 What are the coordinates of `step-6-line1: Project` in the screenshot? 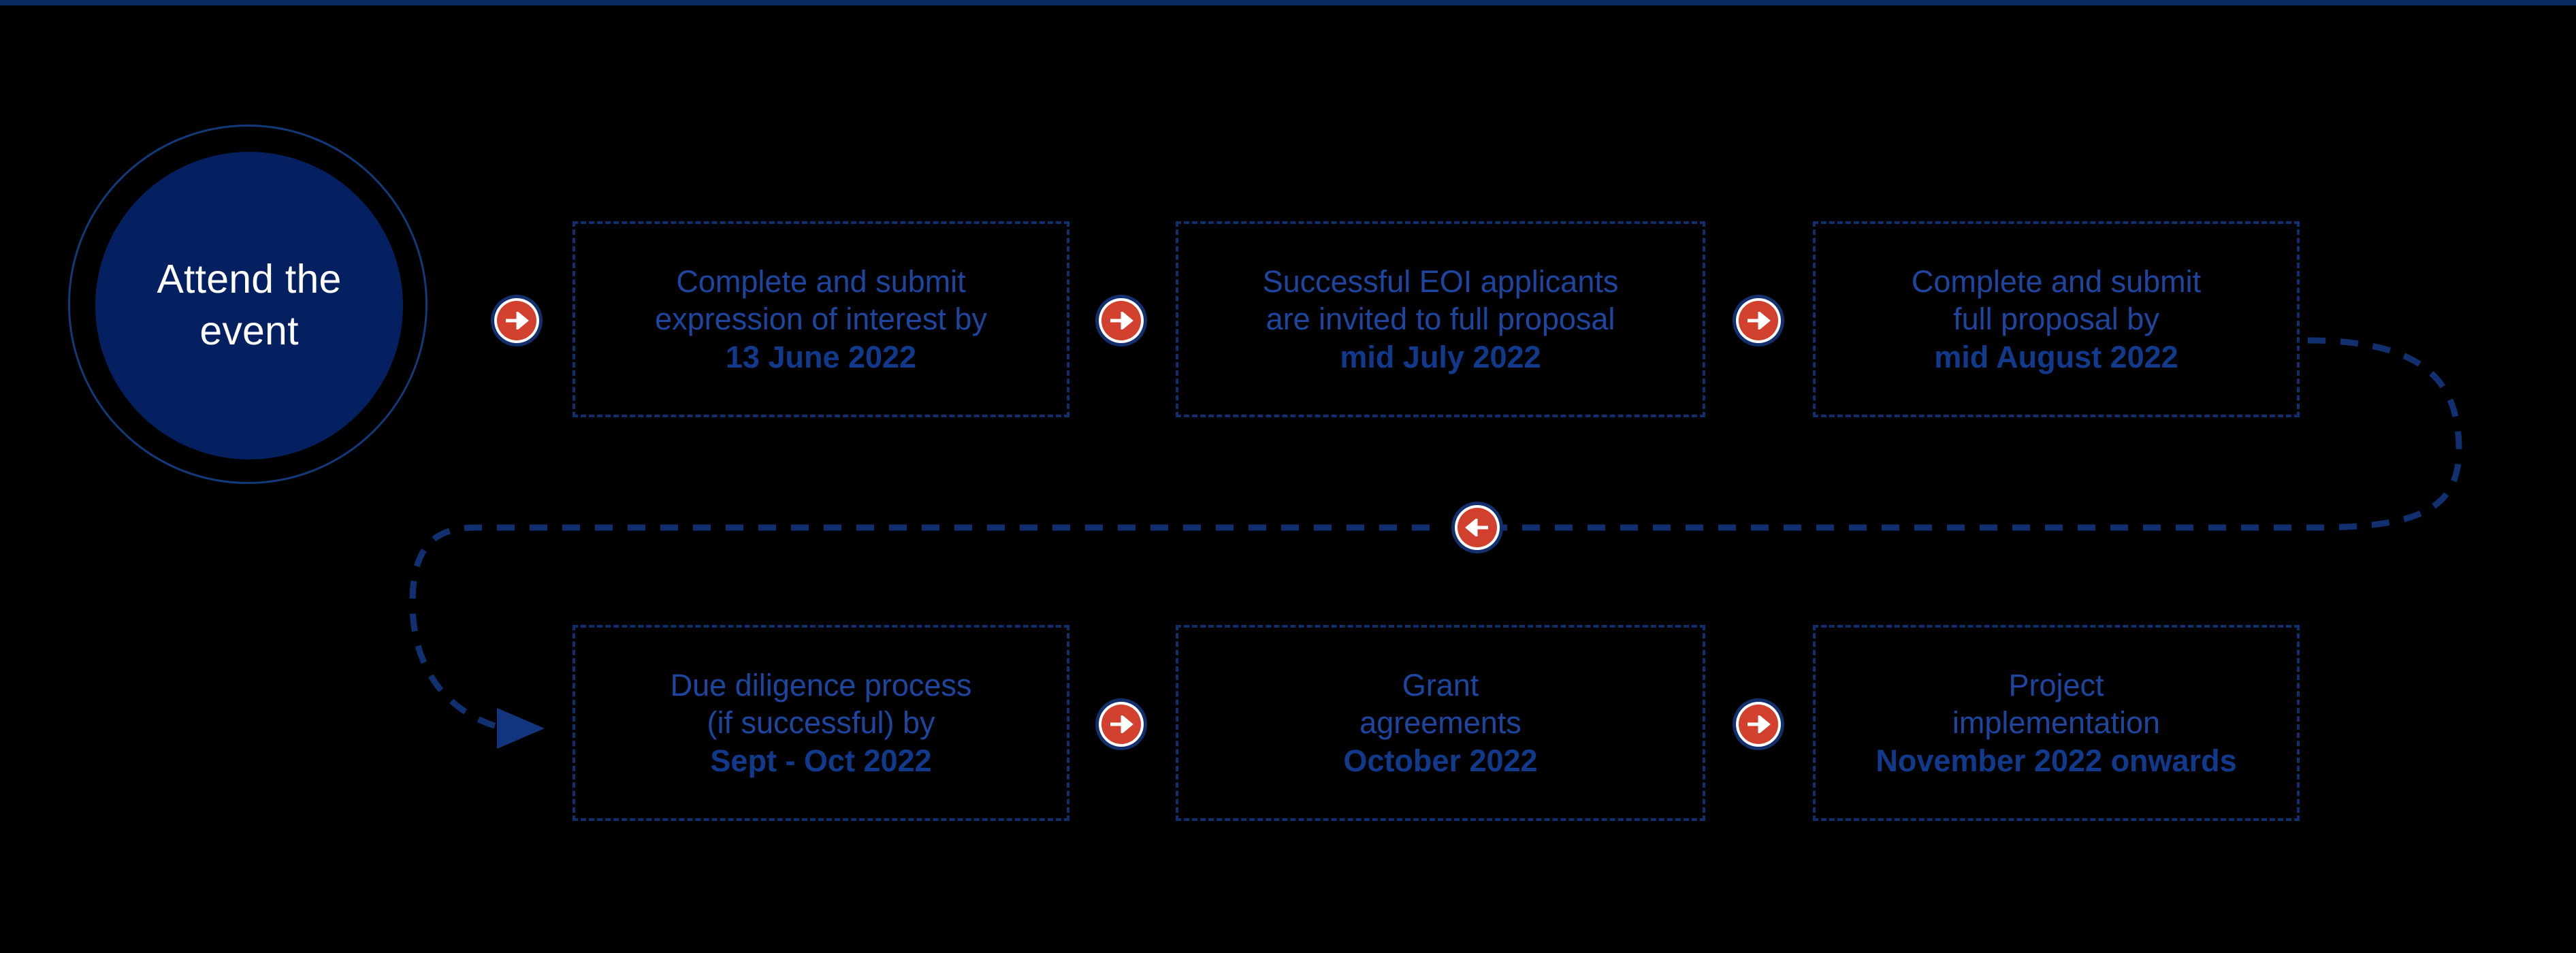 It's located at (2056, 684).